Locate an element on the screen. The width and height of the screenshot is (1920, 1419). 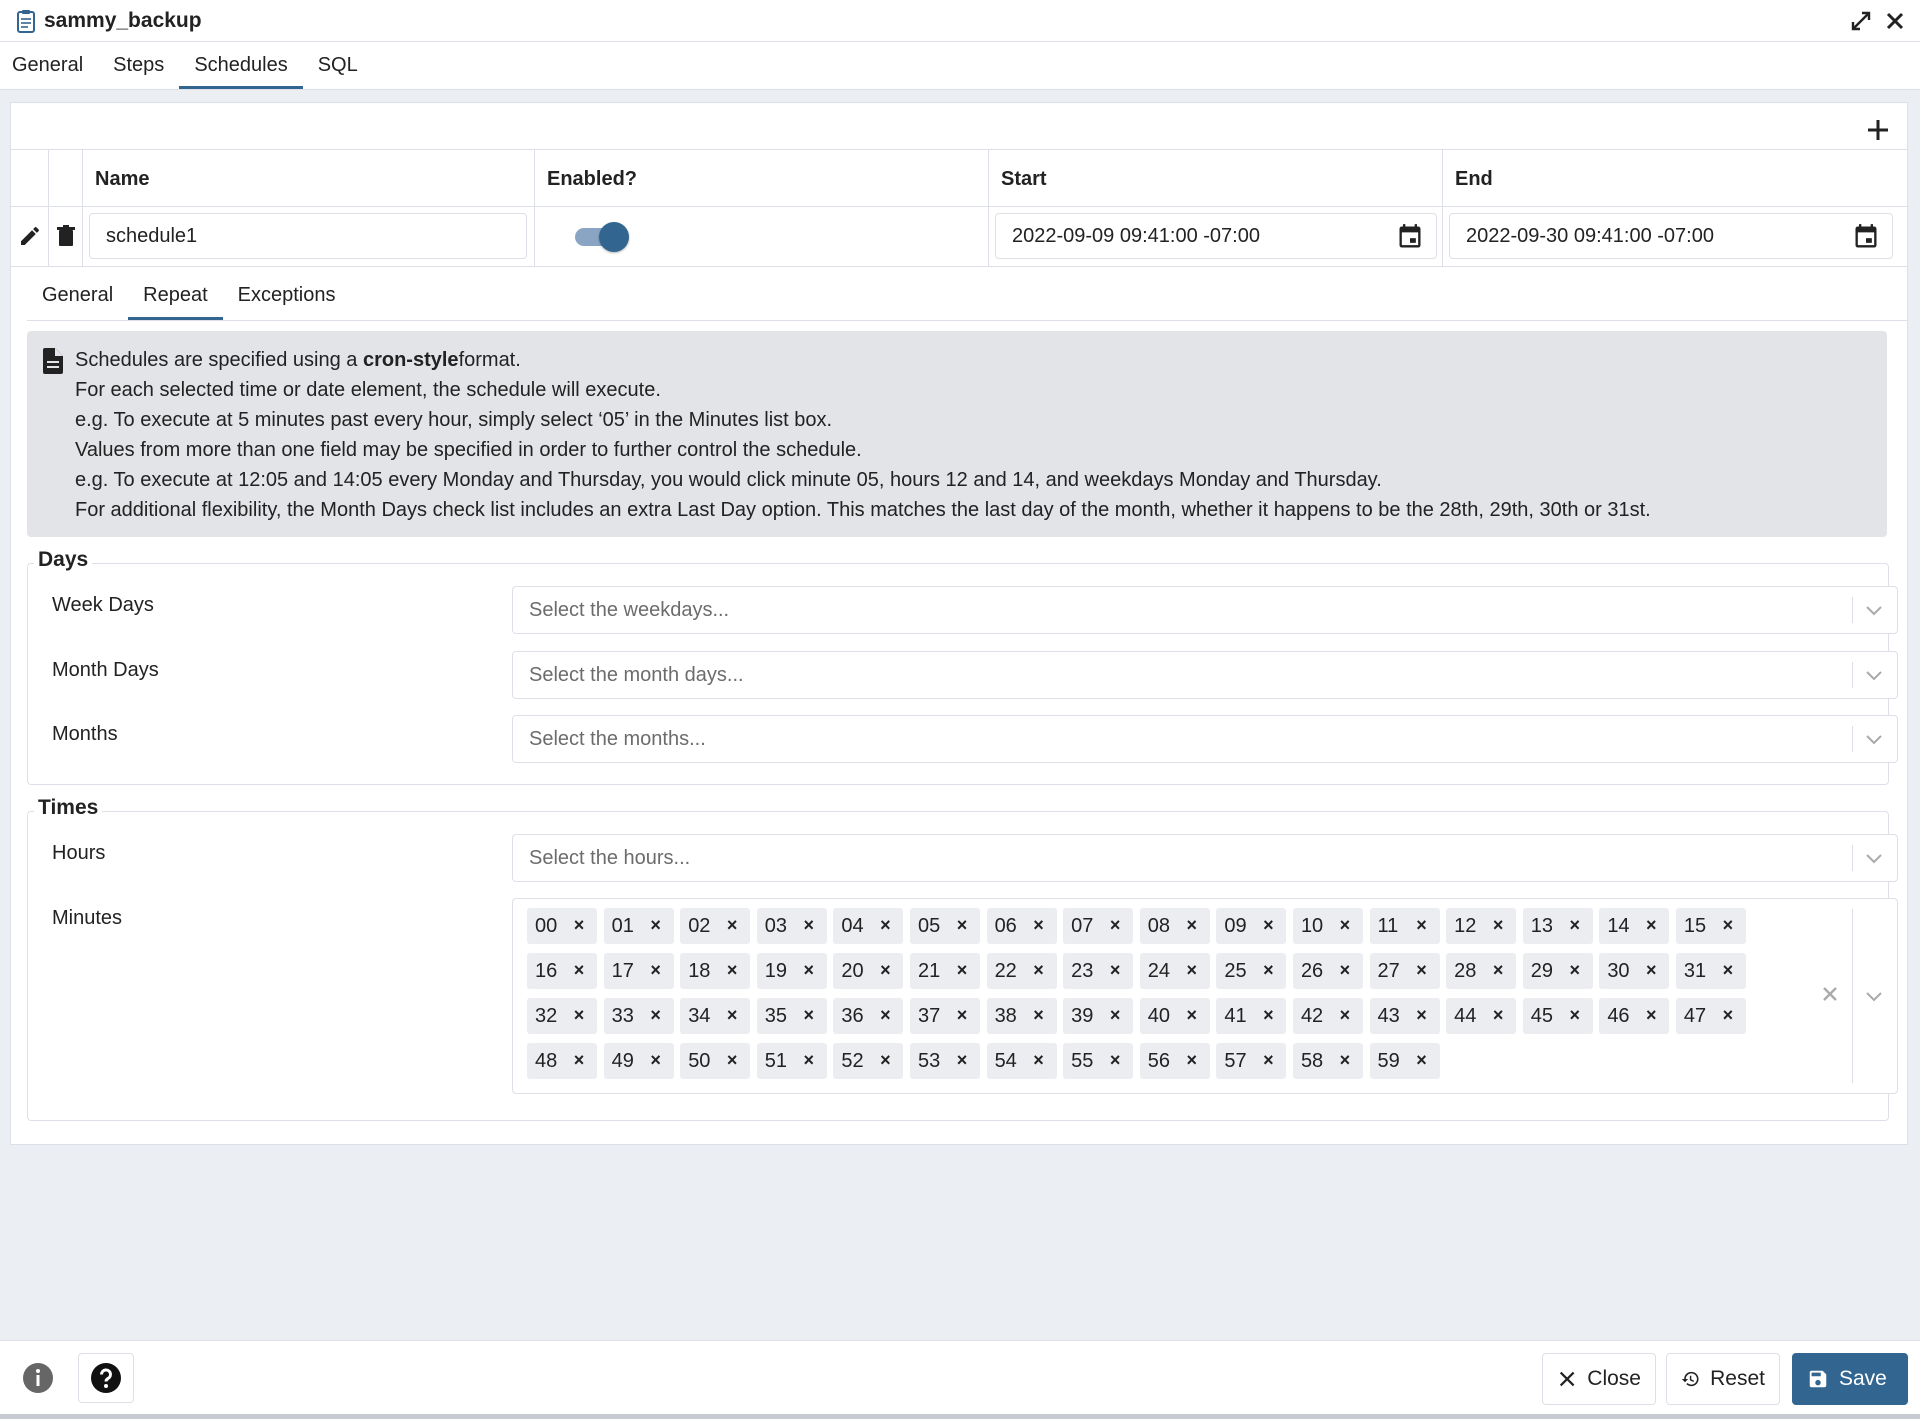
hours-label: Hours is located at coordinates (79, 853).